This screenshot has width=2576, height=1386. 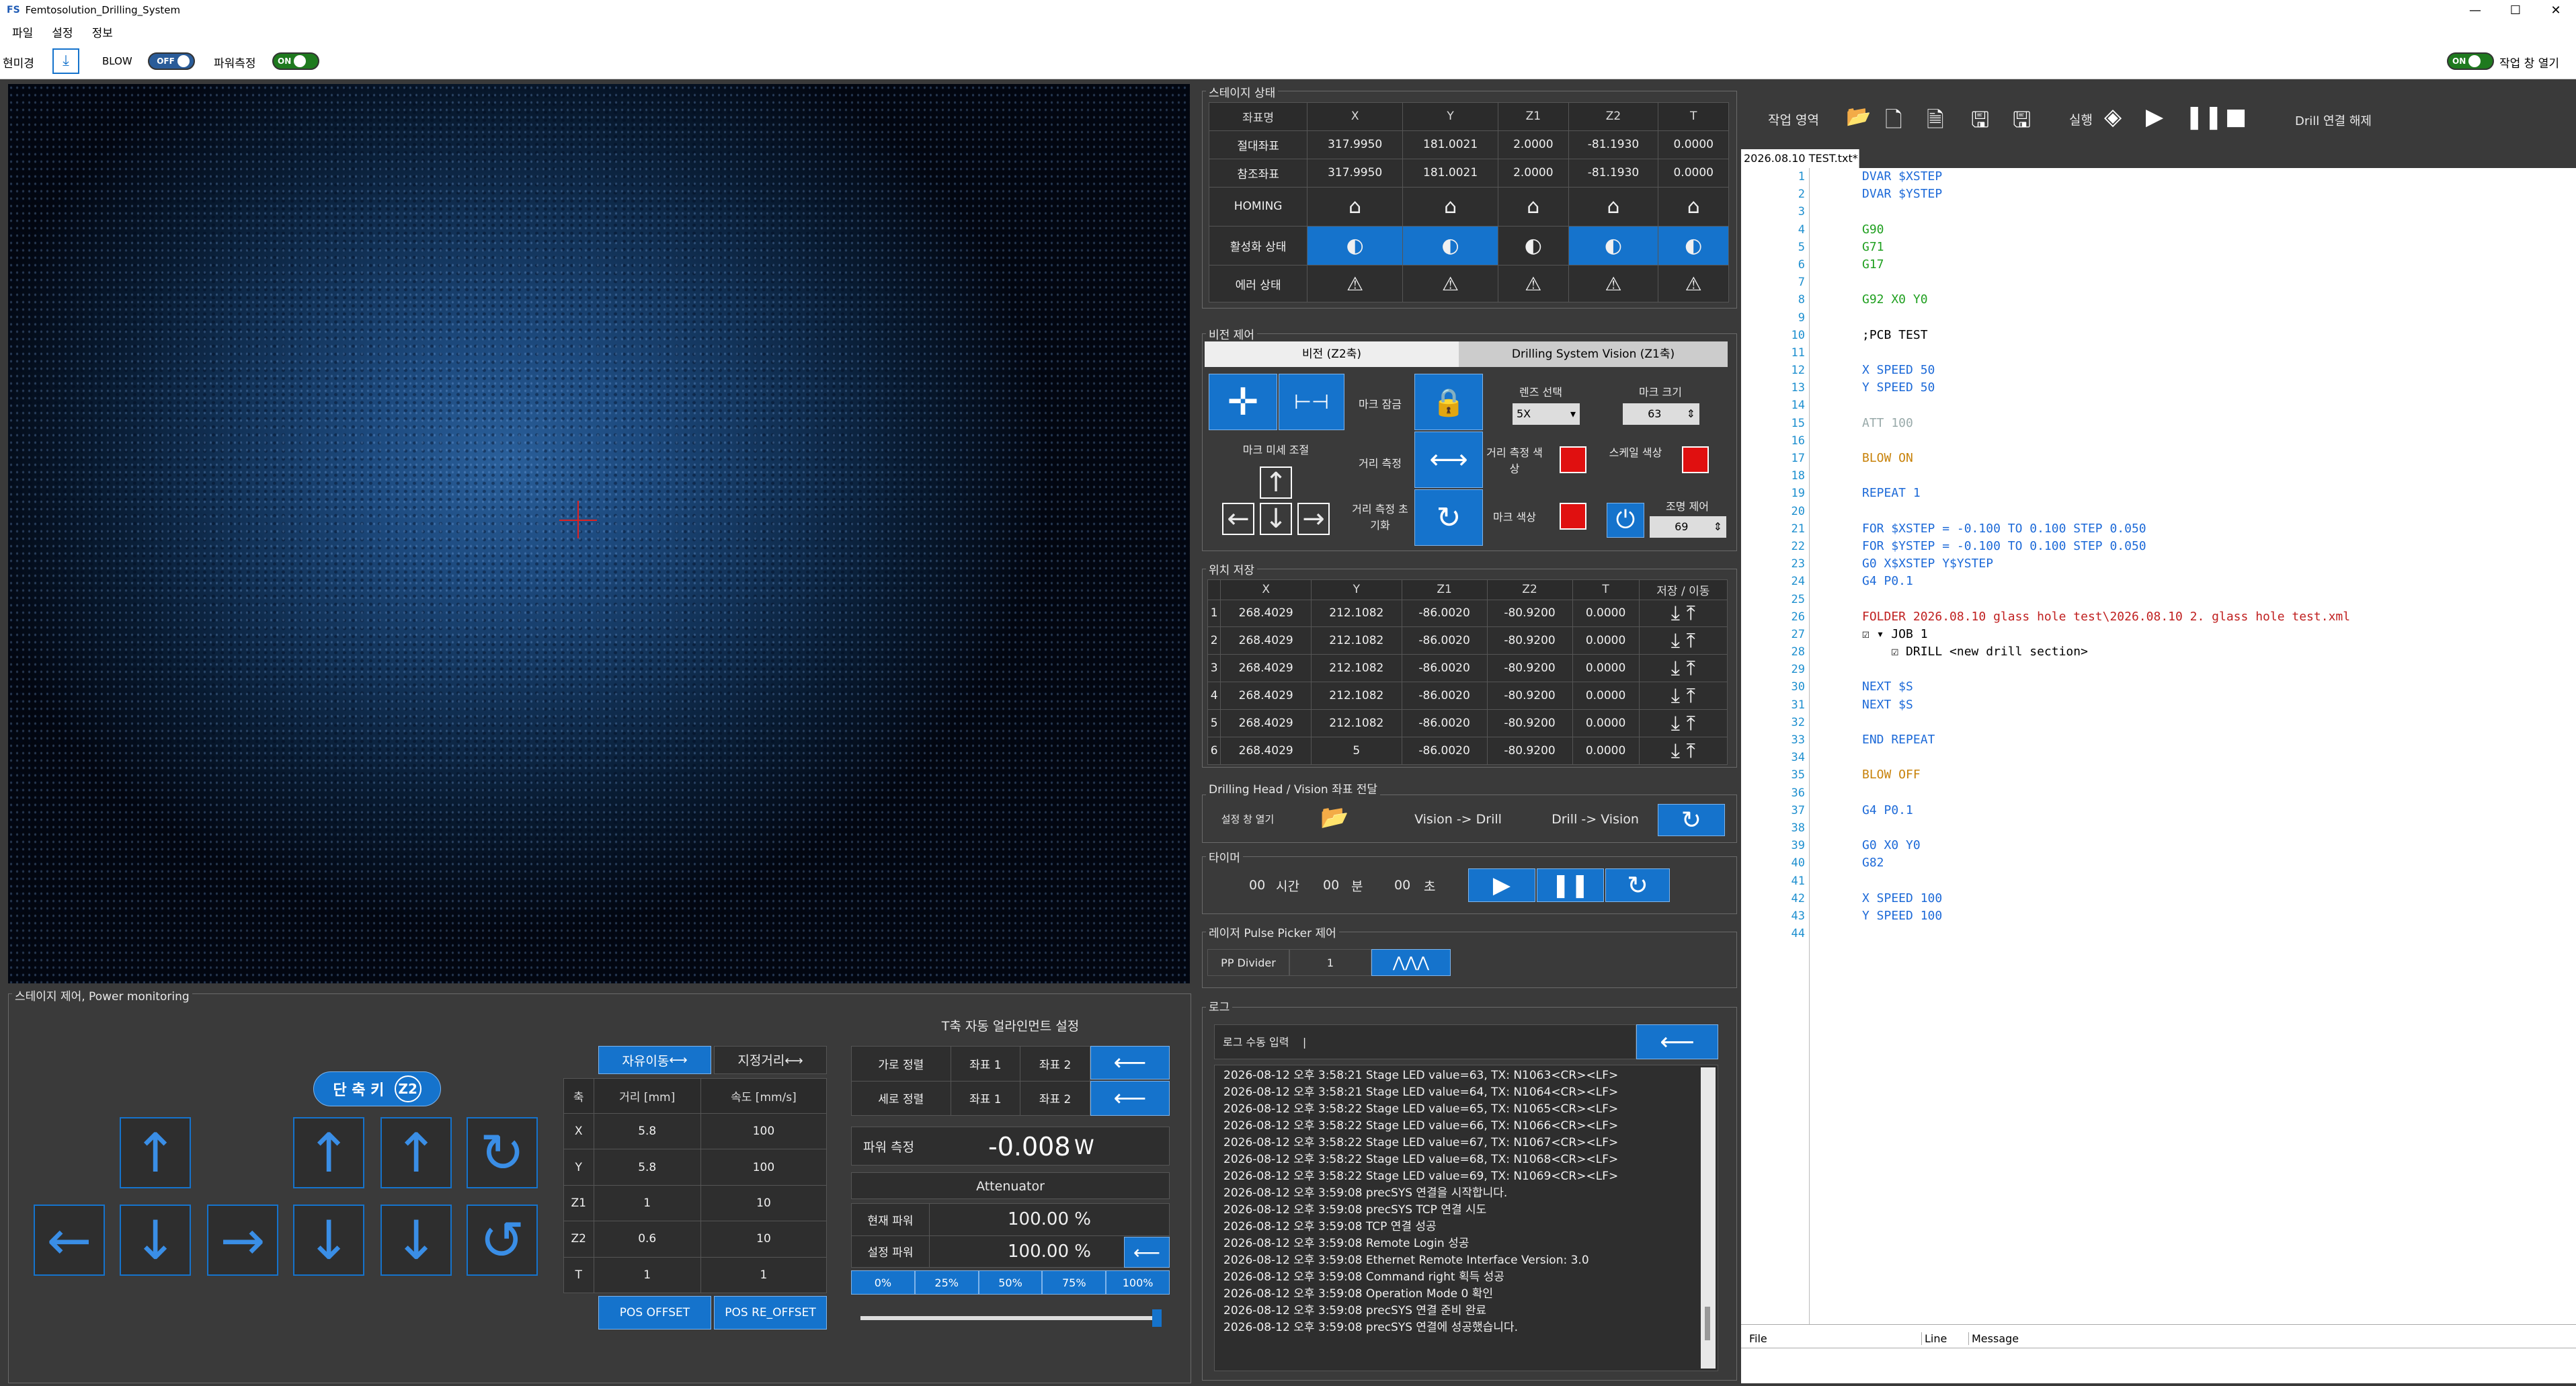 I want to click on fine-up-button: ↑, so click(x=1276, y=483).